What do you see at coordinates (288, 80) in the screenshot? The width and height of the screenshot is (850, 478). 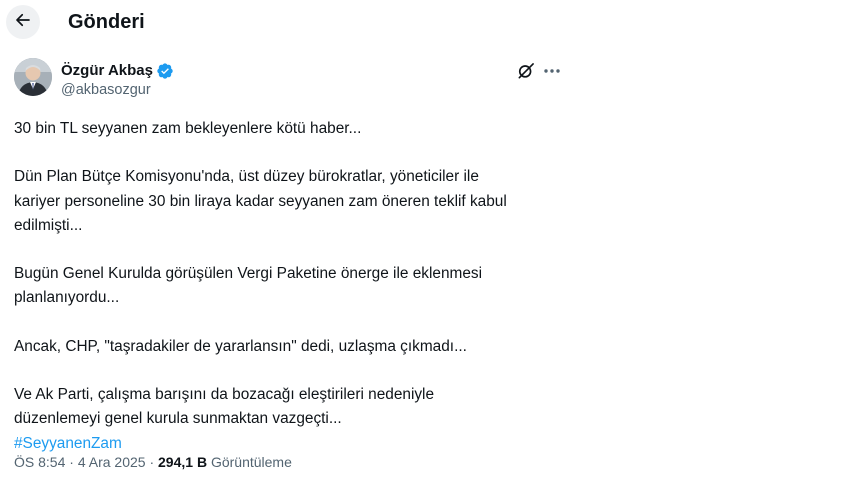 I see `author-row: Özgür Akbaş @akbasozgur` at bounding box center [288, 80].